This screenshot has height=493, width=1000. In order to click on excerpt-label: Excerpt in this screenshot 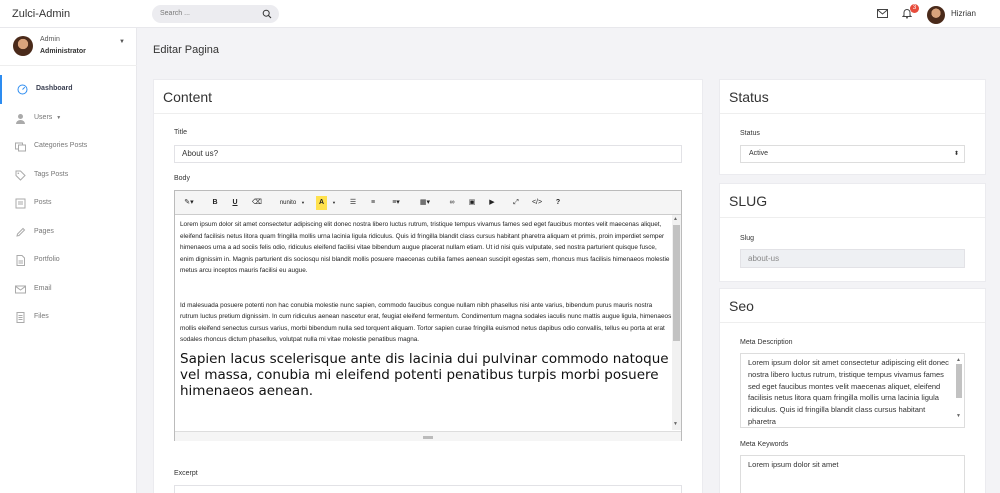, I will do `click(186, 473)`.